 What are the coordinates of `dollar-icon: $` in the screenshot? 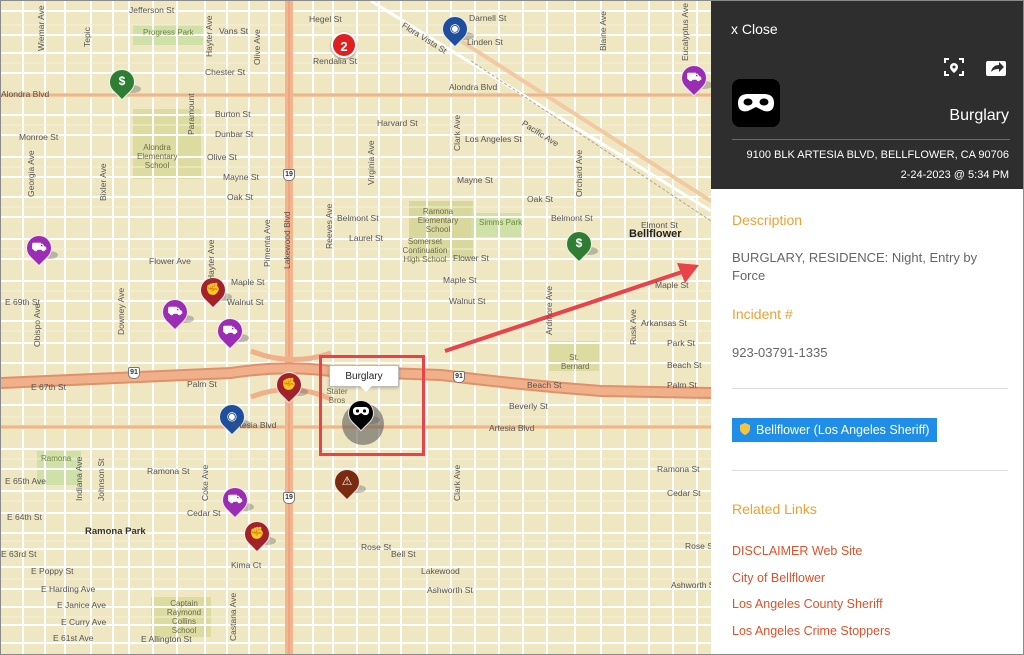 It's located at (122, 81).